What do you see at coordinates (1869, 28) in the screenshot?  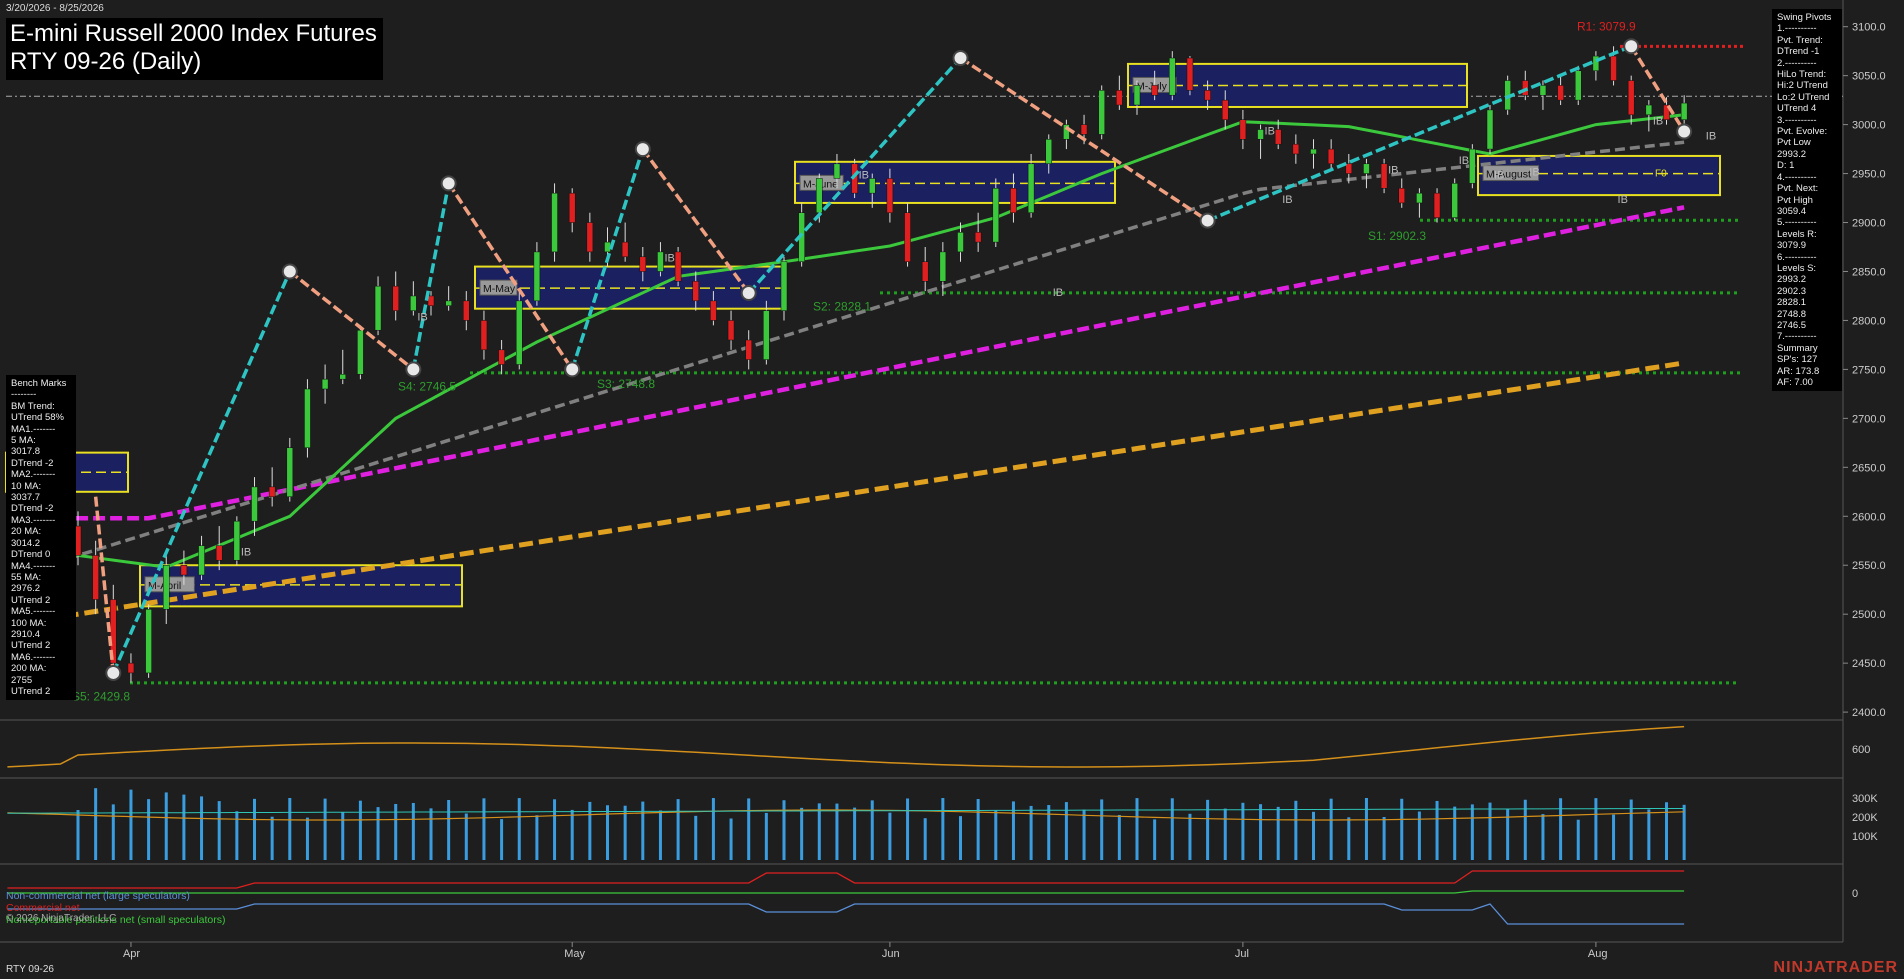 I see `y-tick-label: 3100.0` at bounding box center [1869, 28].